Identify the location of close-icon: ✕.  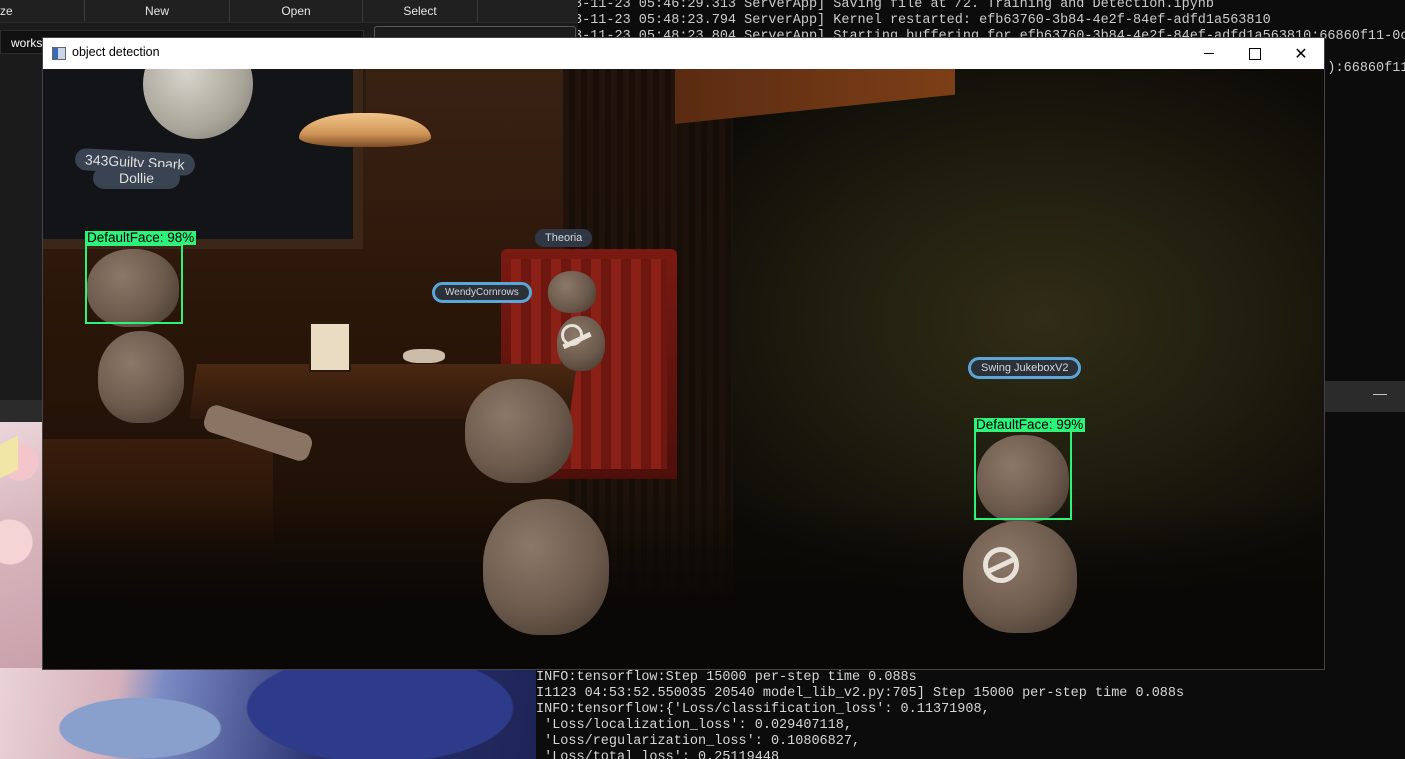
(1301, 54).